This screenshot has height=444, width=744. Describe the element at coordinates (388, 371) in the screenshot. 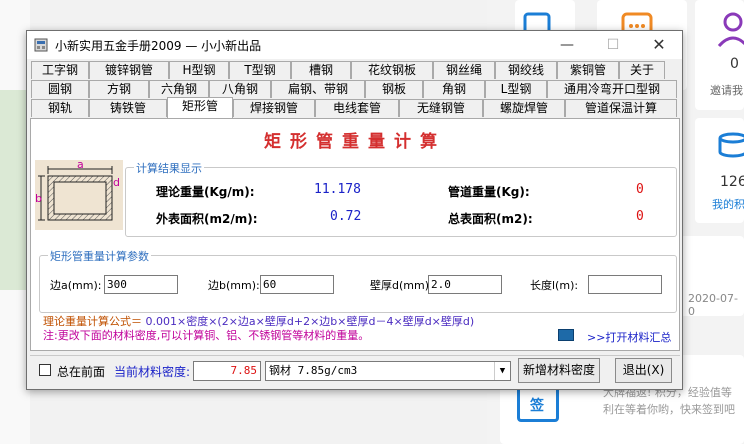

I see `material-select: 钢材 7.85g/cm3 ▼` at that location.